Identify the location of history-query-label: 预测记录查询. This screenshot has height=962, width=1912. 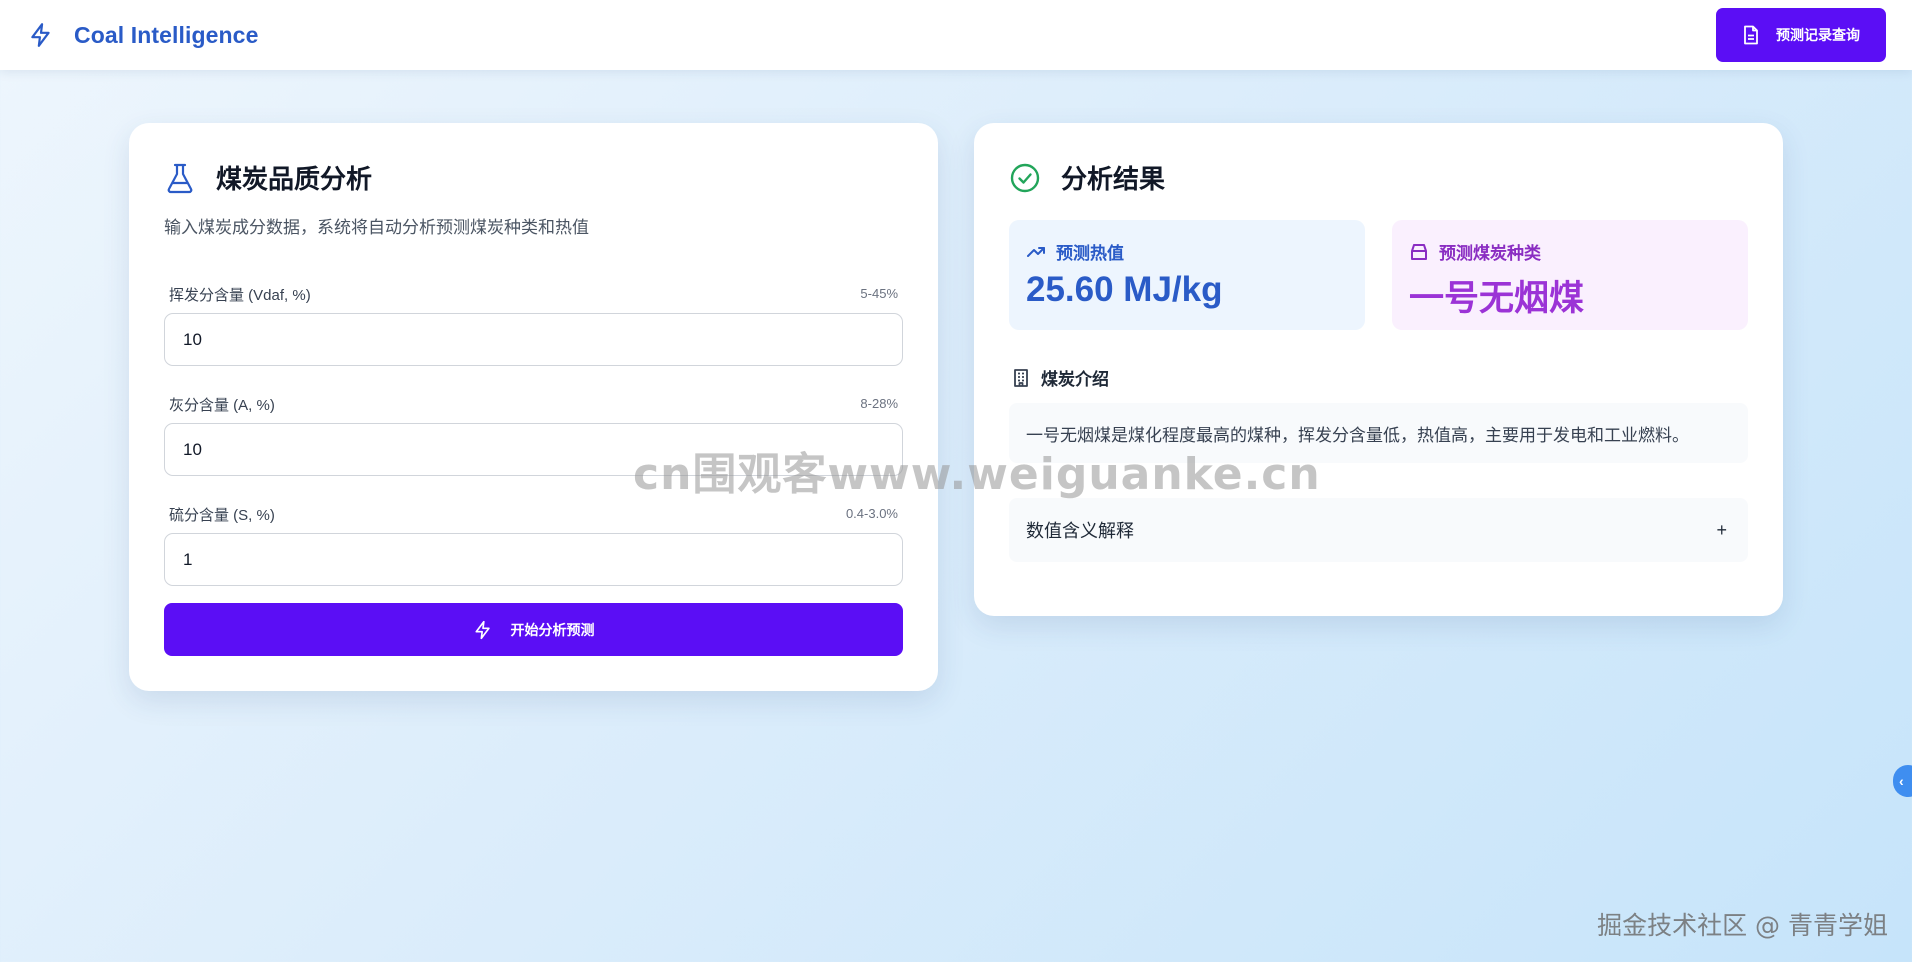
(1818, 35).